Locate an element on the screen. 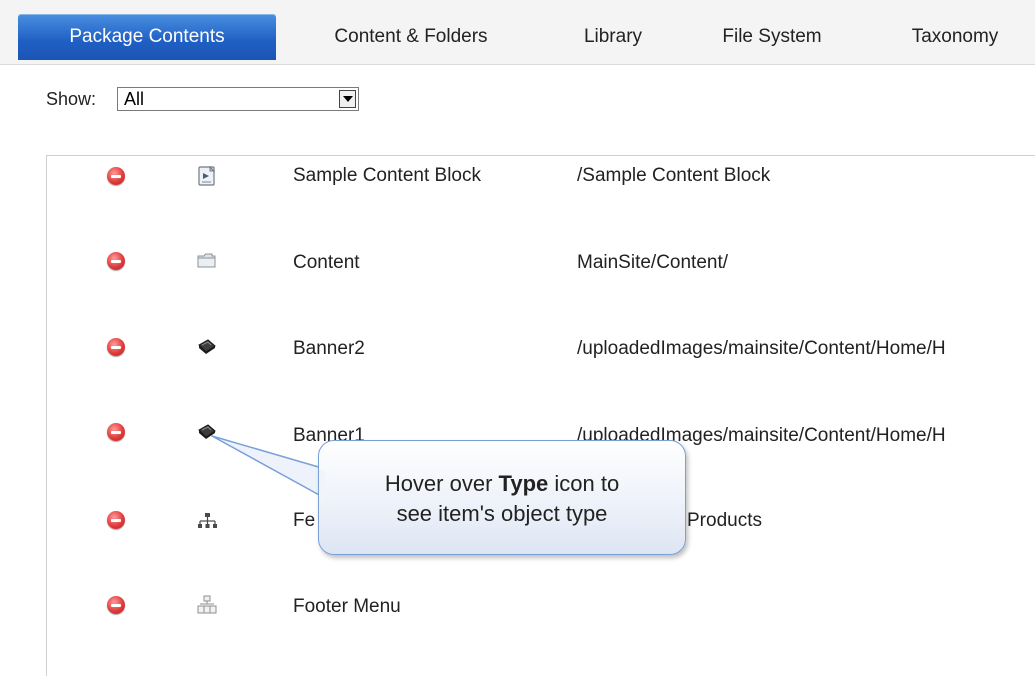 The height and width of the screenshot is (676, 1035). callout-line-1: Hover over Type icon to is located at coordinates (502, 484).